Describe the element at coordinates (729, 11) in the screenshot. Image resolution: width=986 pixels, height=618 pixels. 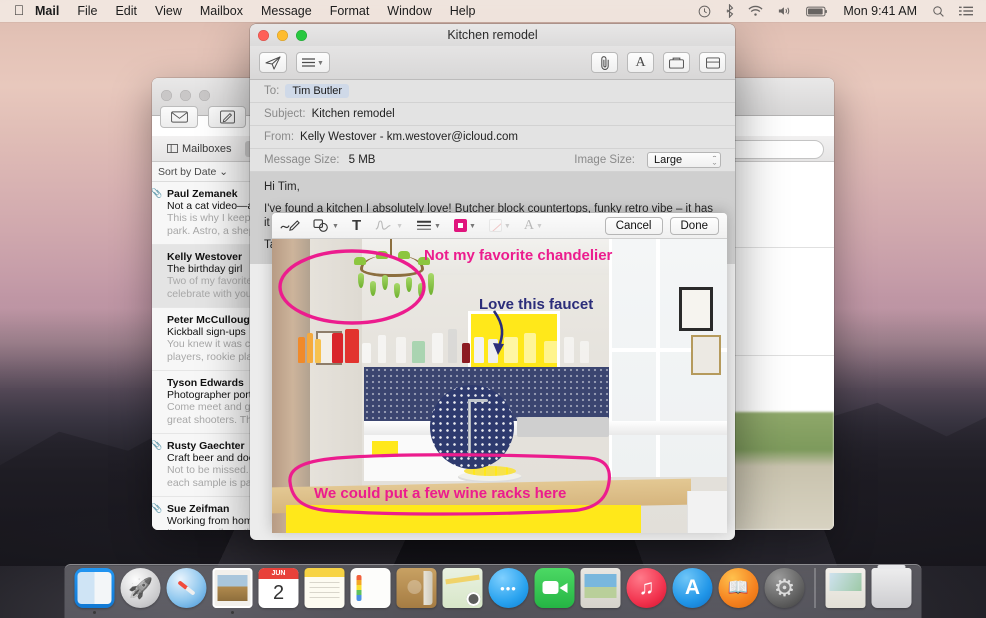
I see `bluetooth-icon` at that location.